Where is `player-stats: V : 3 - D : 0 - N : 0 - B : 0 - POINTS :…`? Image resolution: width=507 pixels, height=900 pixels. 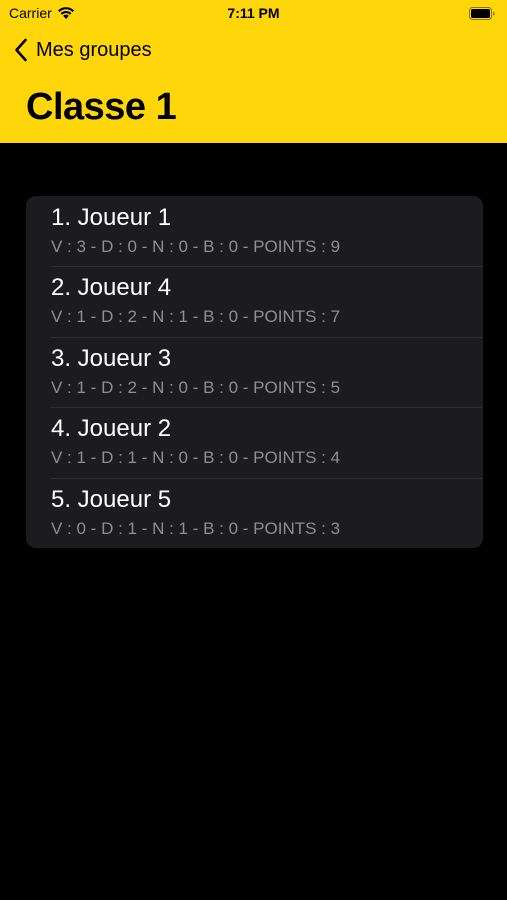 player-stats: V : 3 - D : 0 - N : 0 - B : 0 - POINTS :… is located at coordinates (196, 246).